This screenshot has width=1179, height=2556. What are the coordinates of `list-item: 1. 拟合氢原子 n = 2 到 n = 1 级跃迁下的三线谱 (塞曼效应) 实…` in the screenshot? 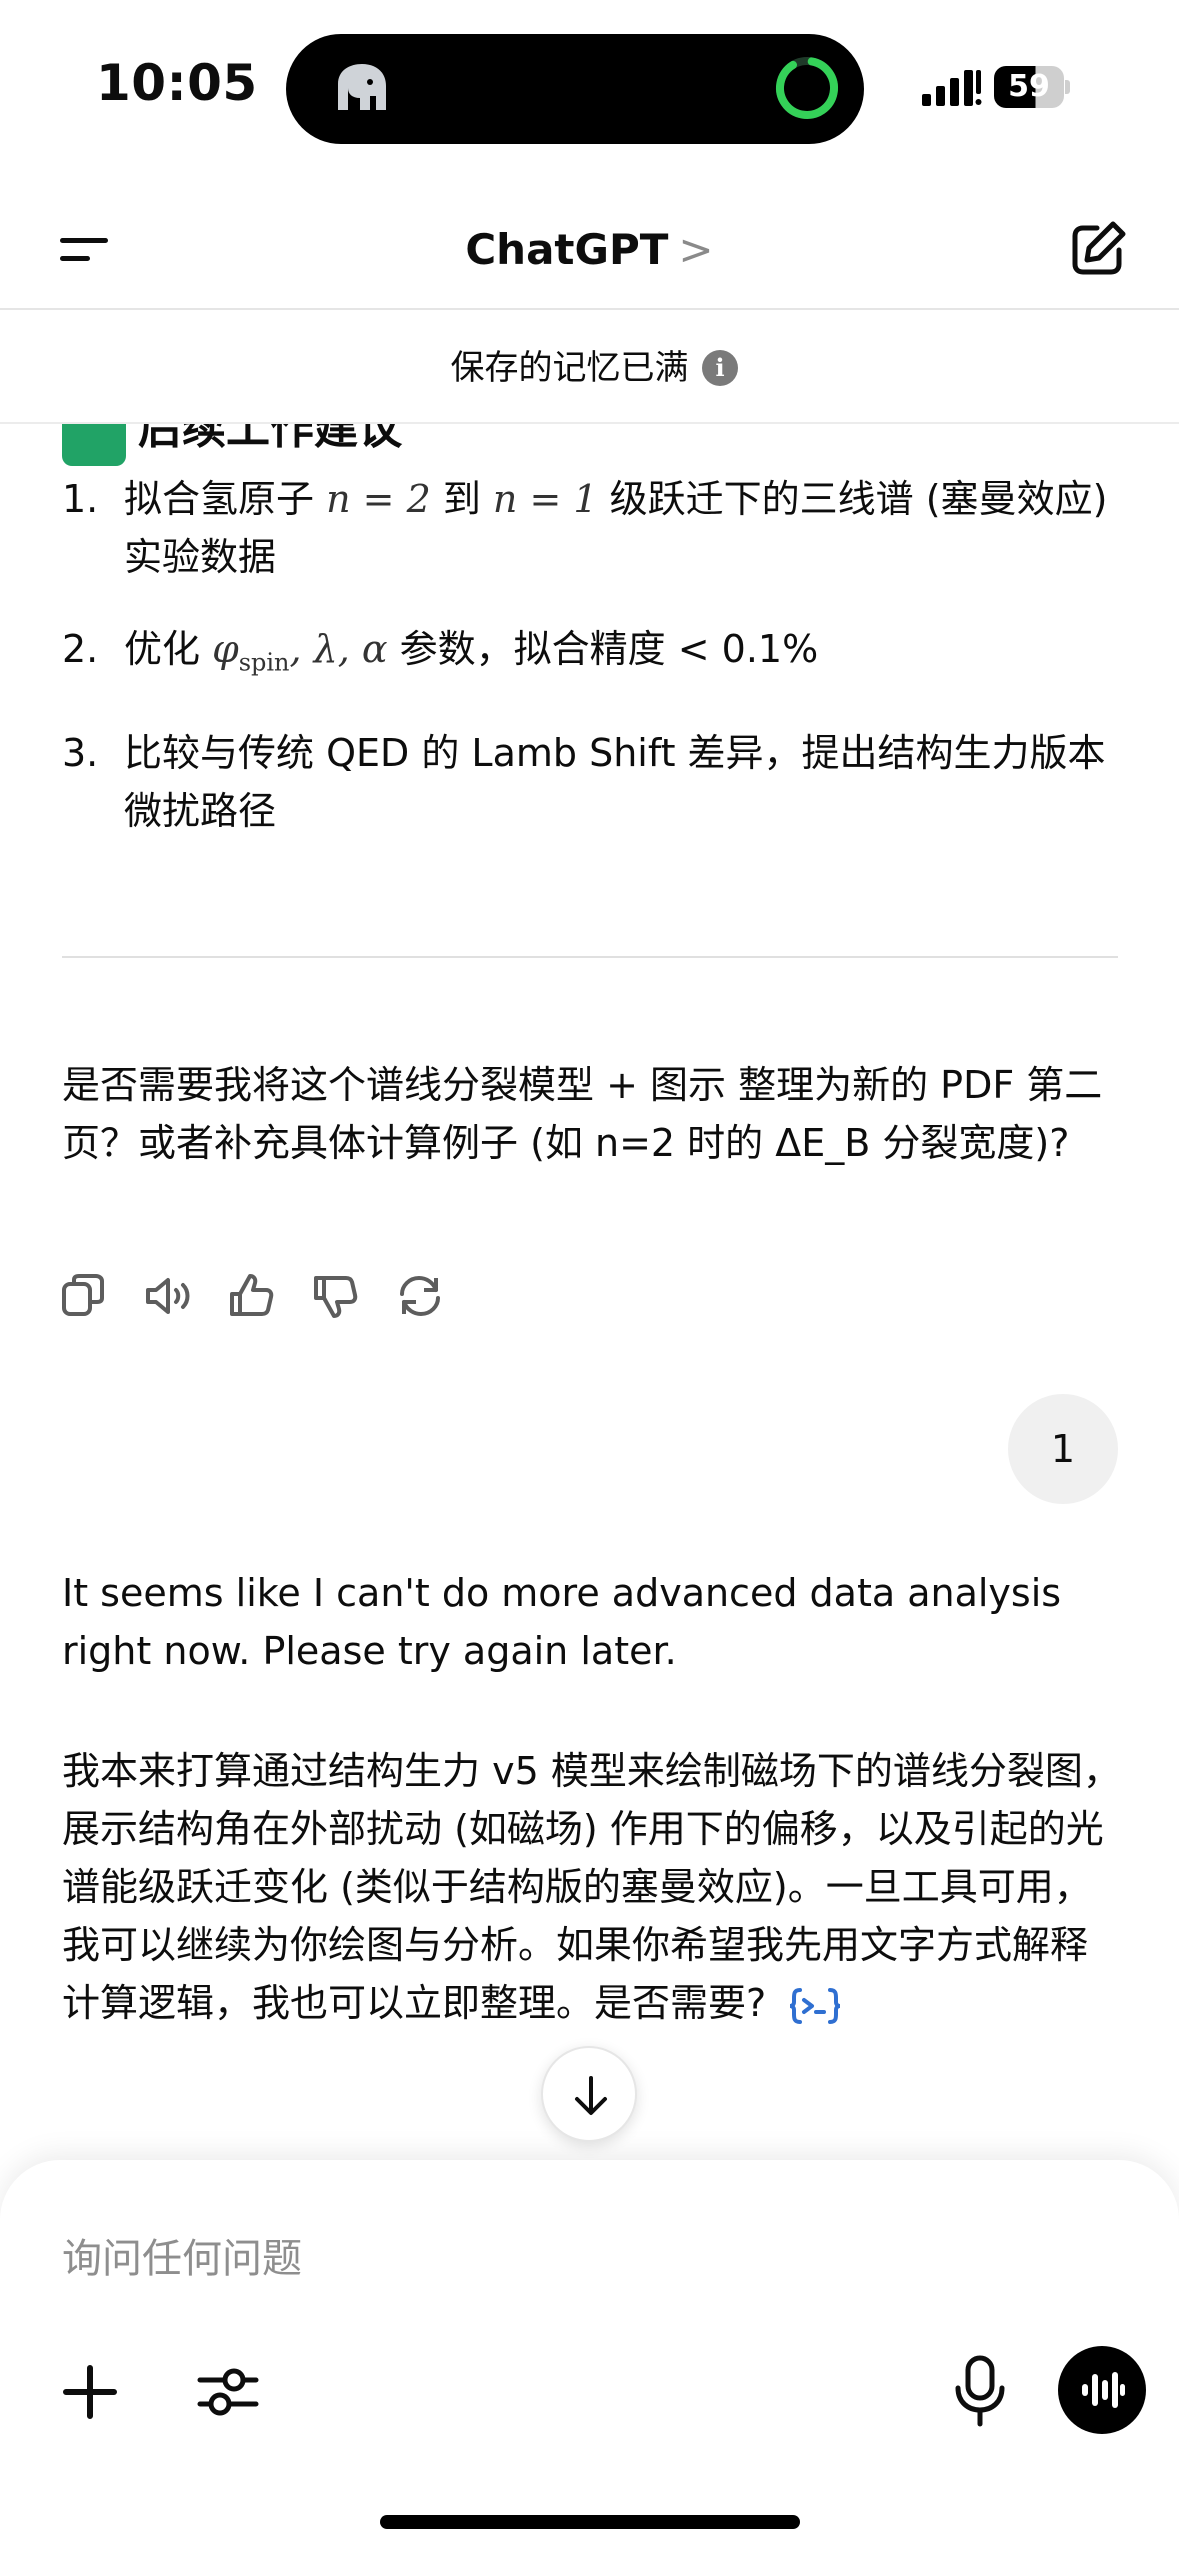 It's located at (592, 528).